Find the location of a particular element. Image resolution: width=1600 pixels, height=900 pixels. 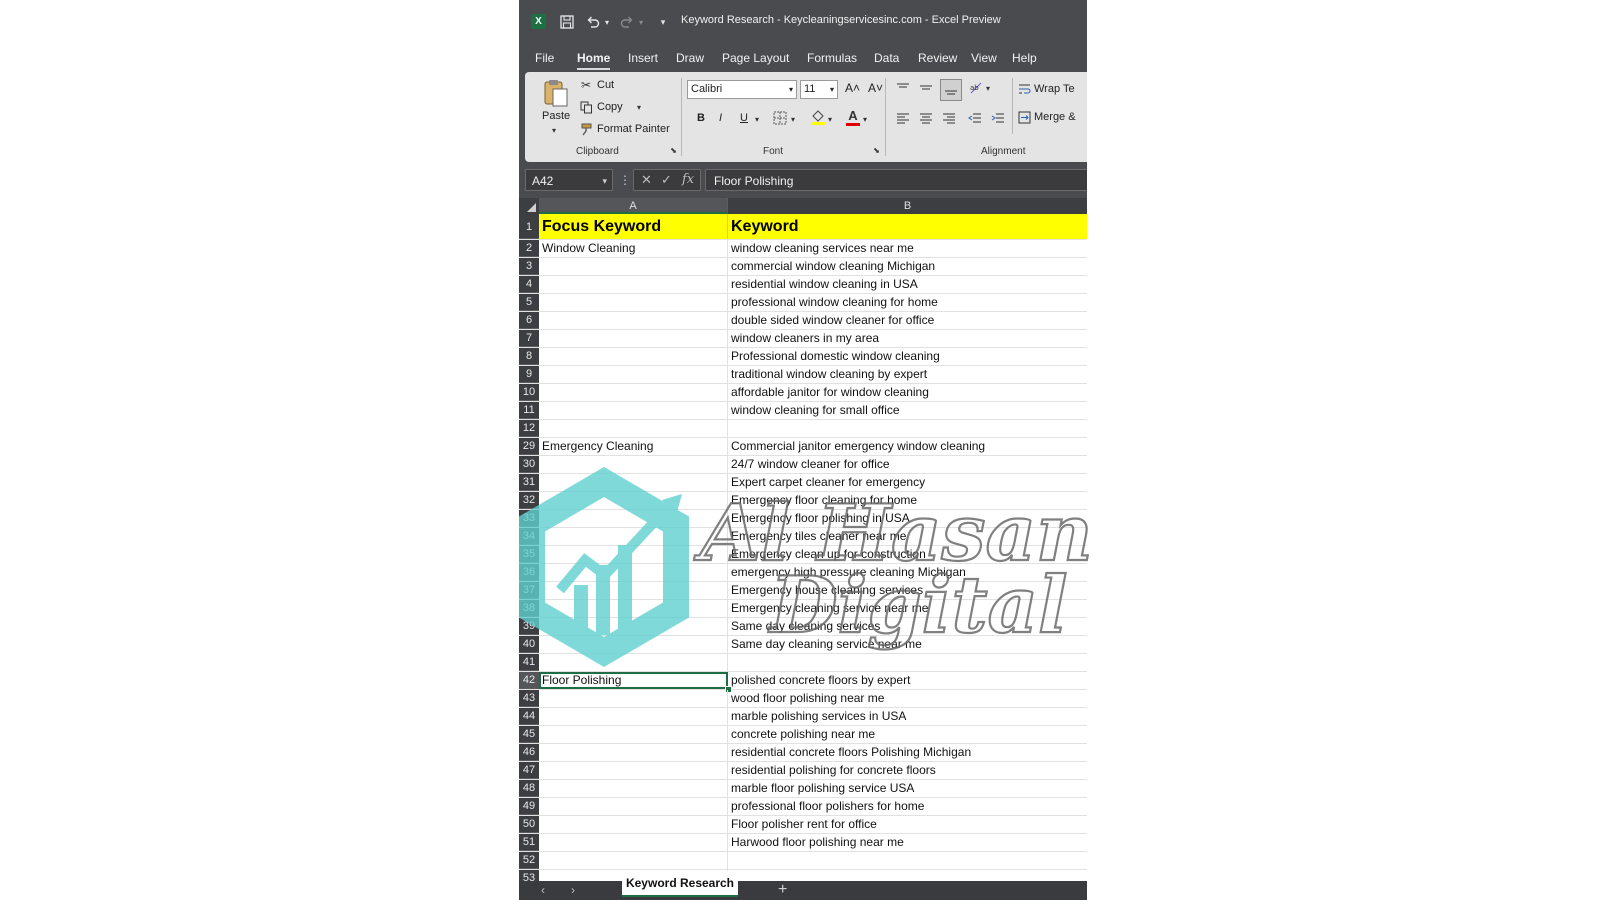

row-number: 6 is located at coordinates (529, 320).